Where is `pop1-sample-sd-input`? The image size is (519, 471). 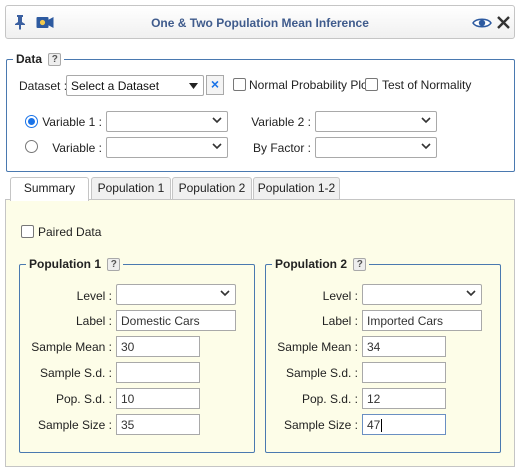
pop1-sample-sd-input is located at coordinates (158, 372).